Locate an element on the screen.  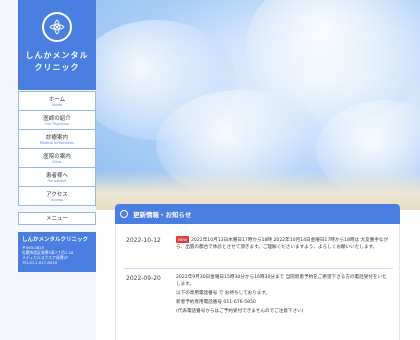
nav-label: 診療案内 is located at coordinates (56, 138).